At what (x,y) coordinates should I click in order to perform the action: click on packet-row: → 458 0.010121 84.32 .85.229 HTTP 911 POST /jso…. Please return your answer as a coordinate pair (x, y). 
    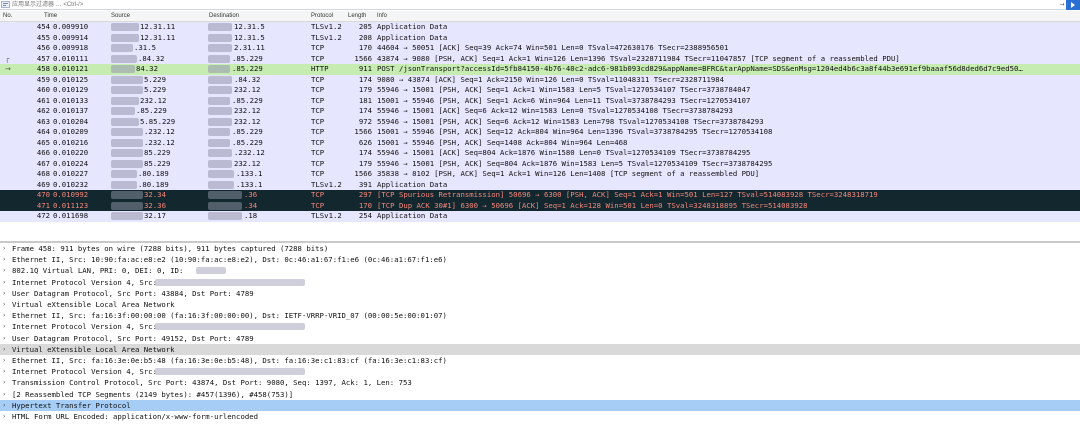
    Looking at the image, I should click on (540, 69).